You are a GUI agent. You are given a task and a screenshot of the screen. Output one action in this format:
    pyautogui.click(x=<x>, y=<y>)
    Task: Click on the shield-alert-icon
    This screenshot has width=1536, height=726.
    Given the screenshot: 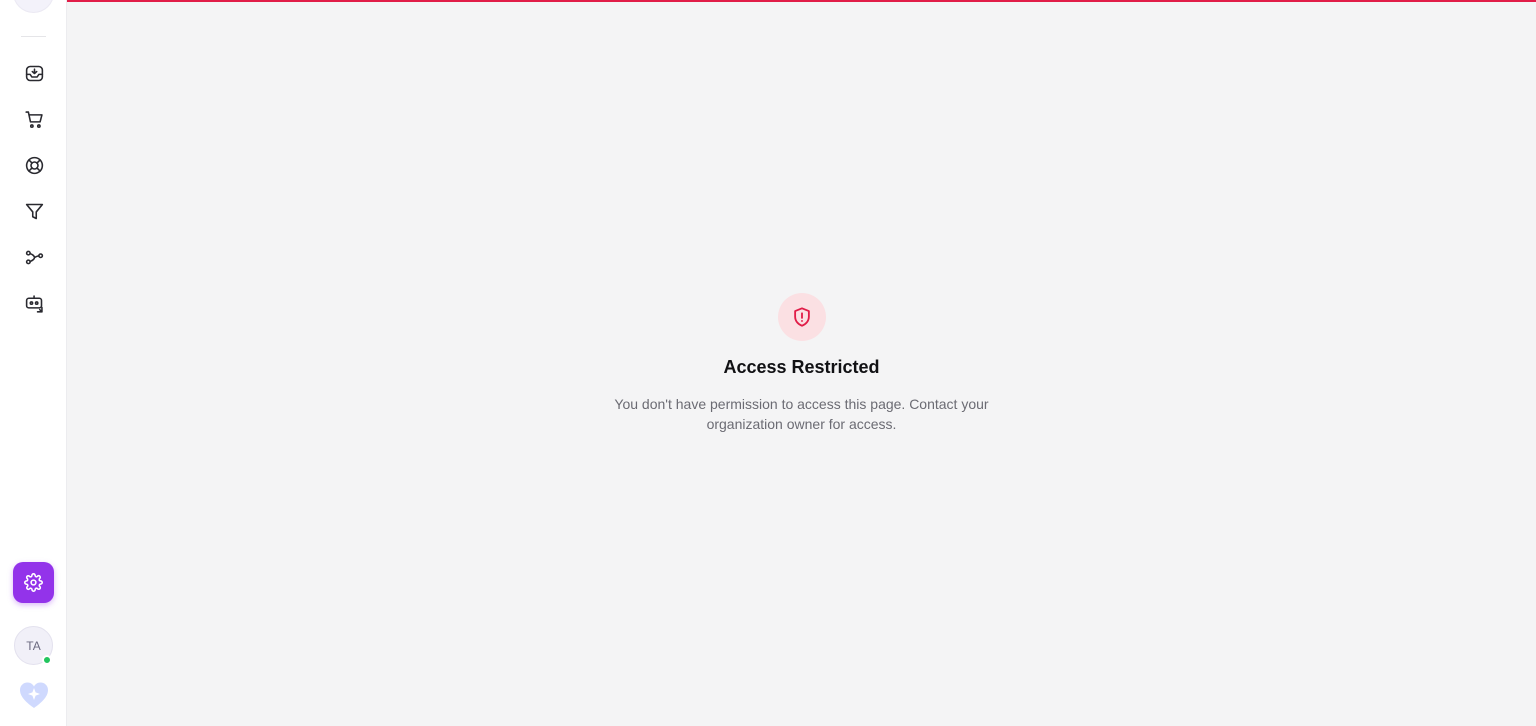 What is the action you would take?
    pyautogui.click(x=801, y=317)
    